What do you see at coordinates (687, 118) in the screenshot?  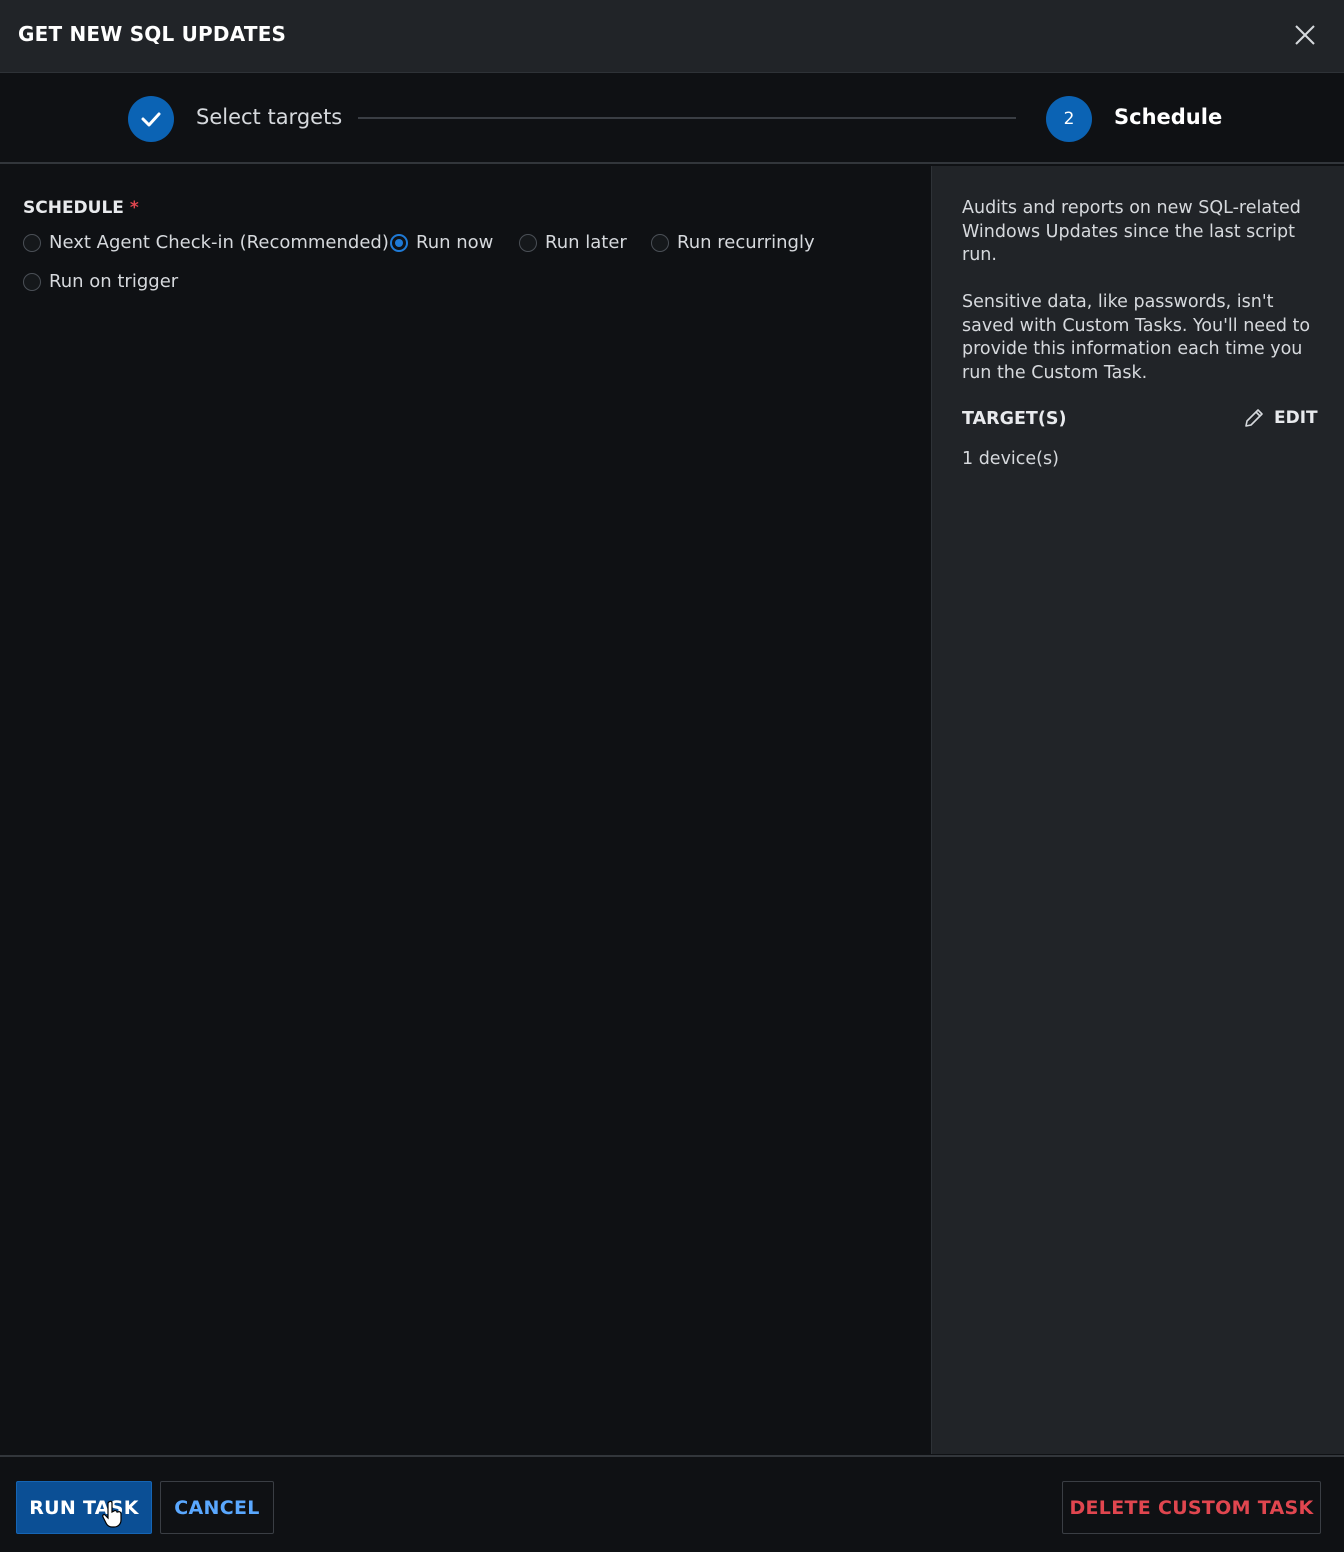 I see `stepper-connector` at bounding box center [687, 118].